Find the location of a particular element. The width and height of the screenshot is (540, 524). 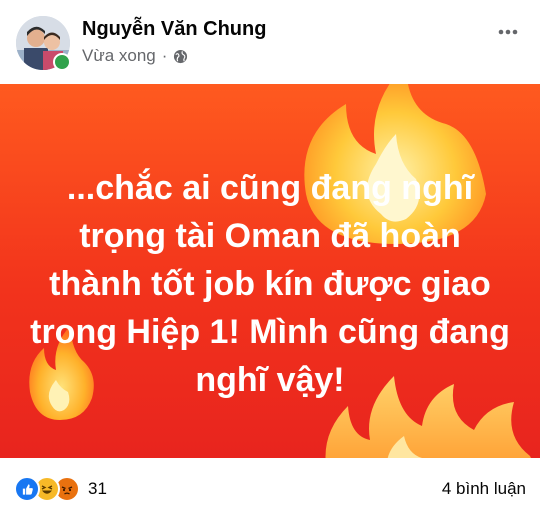

reactions-summary: 31 is located at coordinates (60, 489).